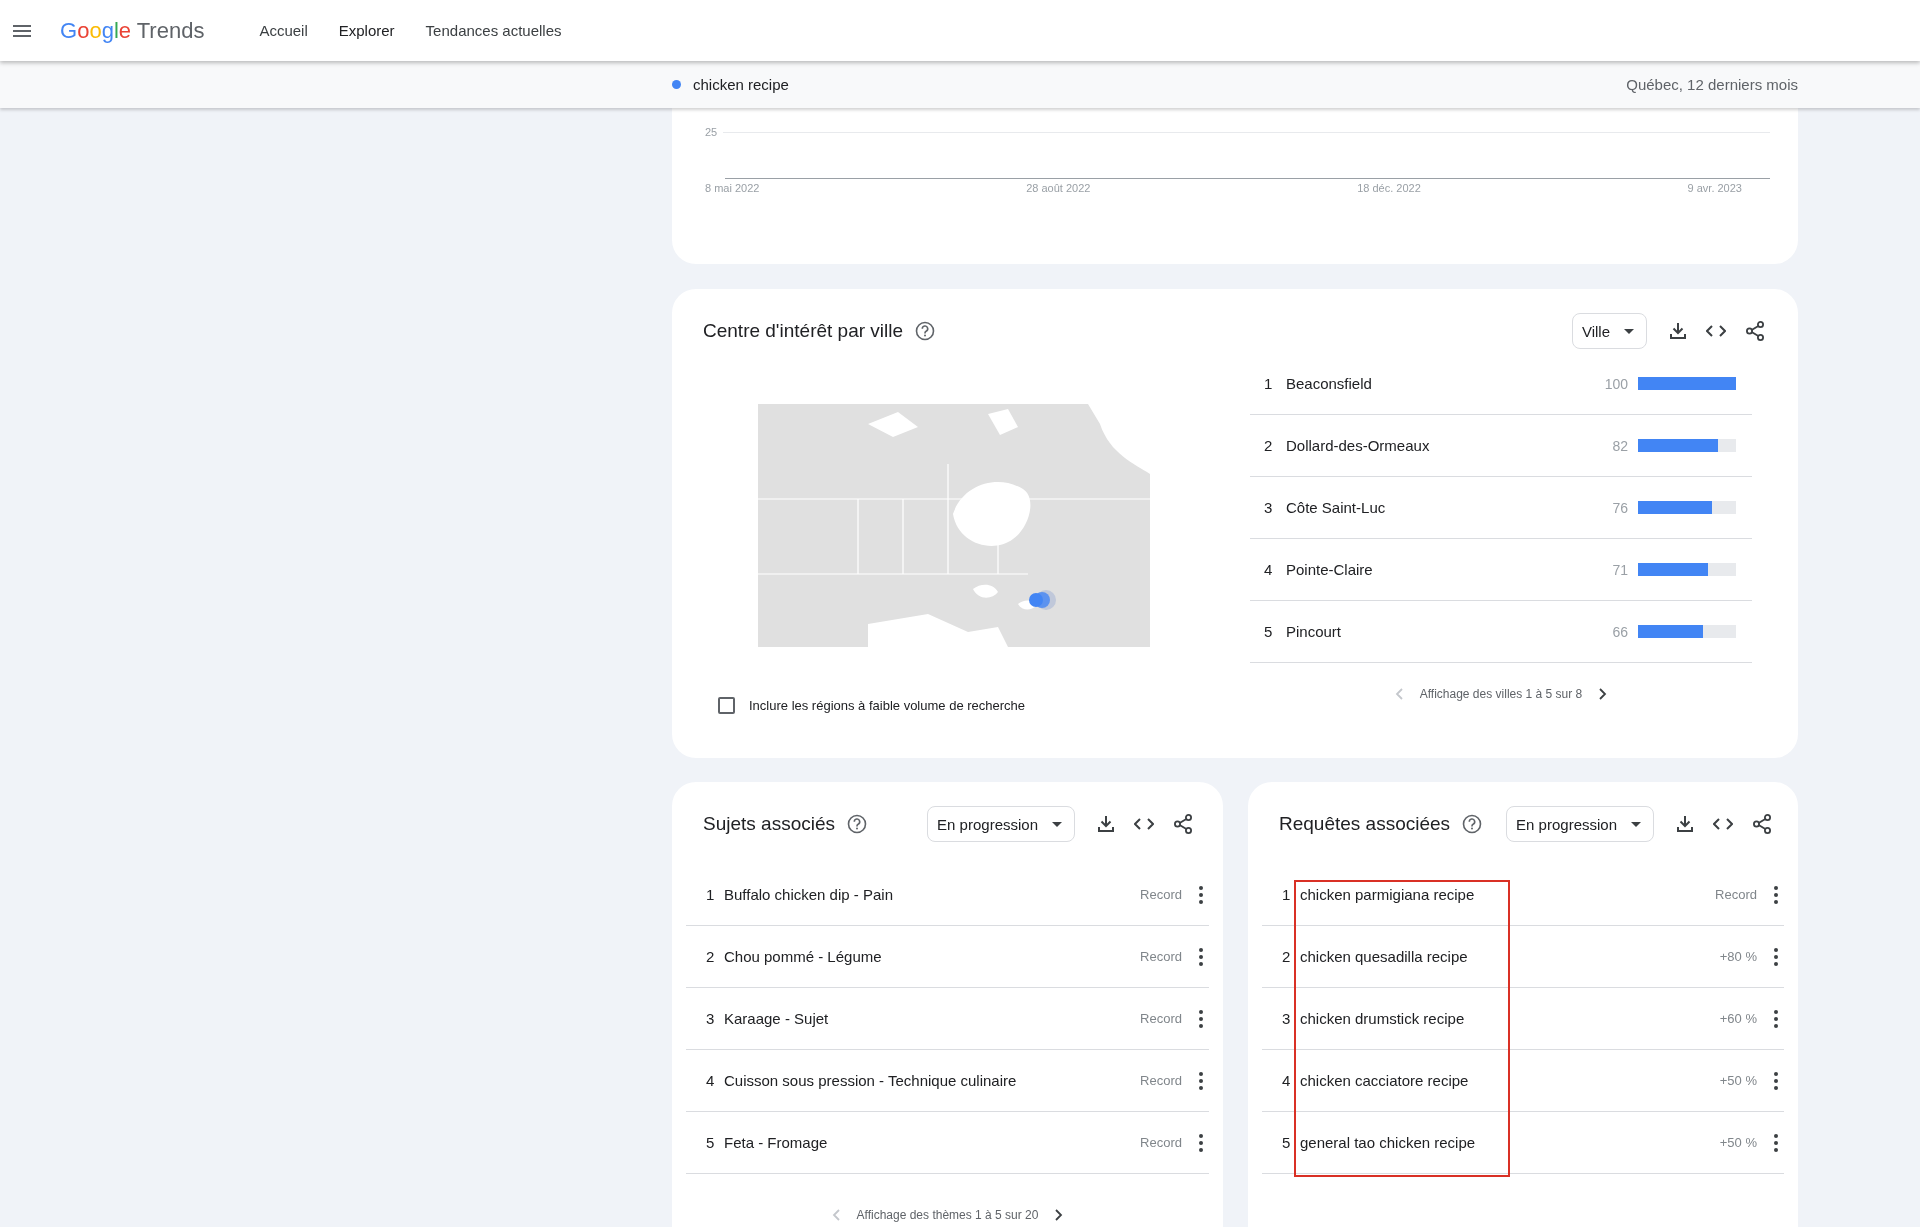 The width and height of the screenshot is (1920, 1227). Describe the element at coordinates (932, 956) in the screenshot. I see `related-item-label: Chou pommé - Légume` at that location.